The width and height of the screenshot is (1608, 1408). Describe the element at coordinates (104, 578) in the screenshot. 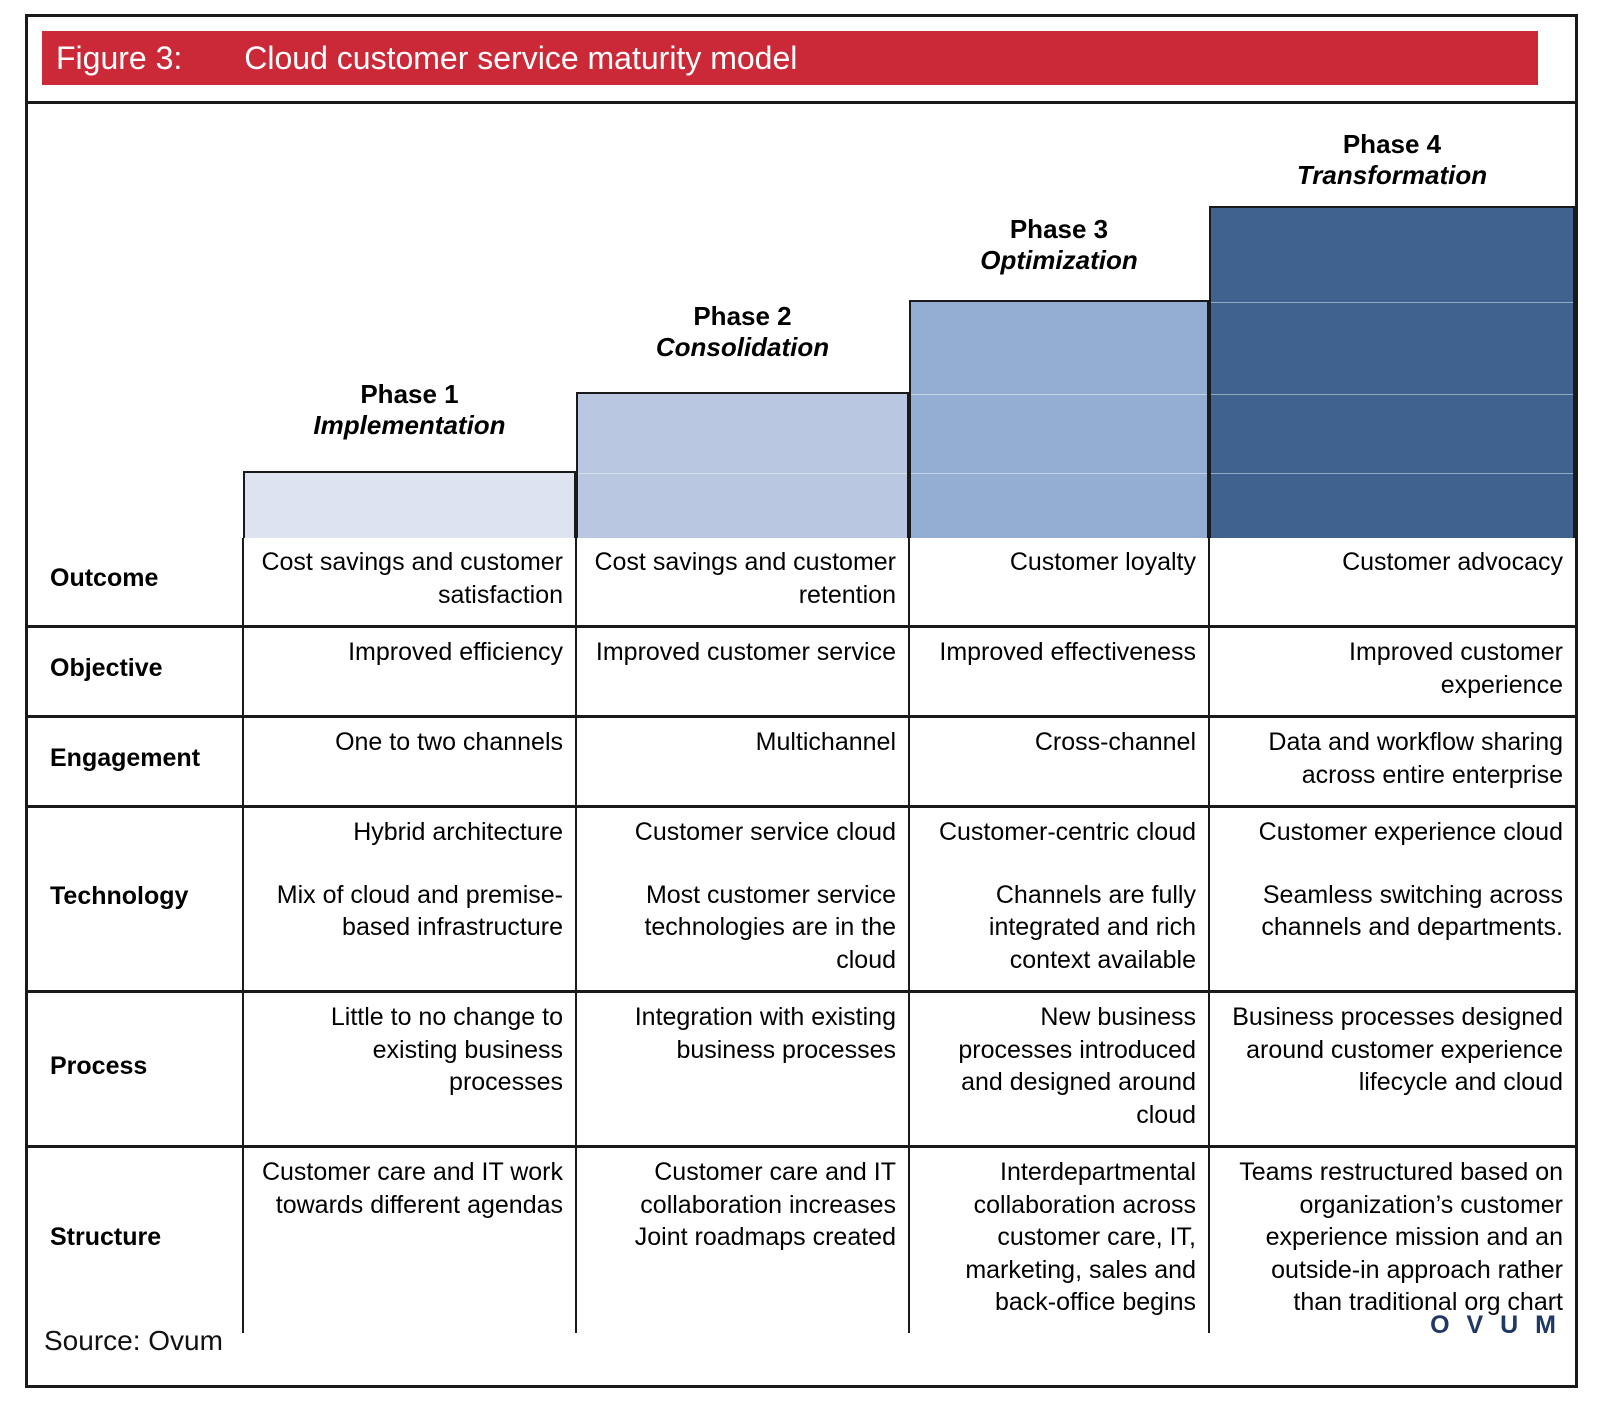

I see `row-label-outcome: Outcome` at that location.